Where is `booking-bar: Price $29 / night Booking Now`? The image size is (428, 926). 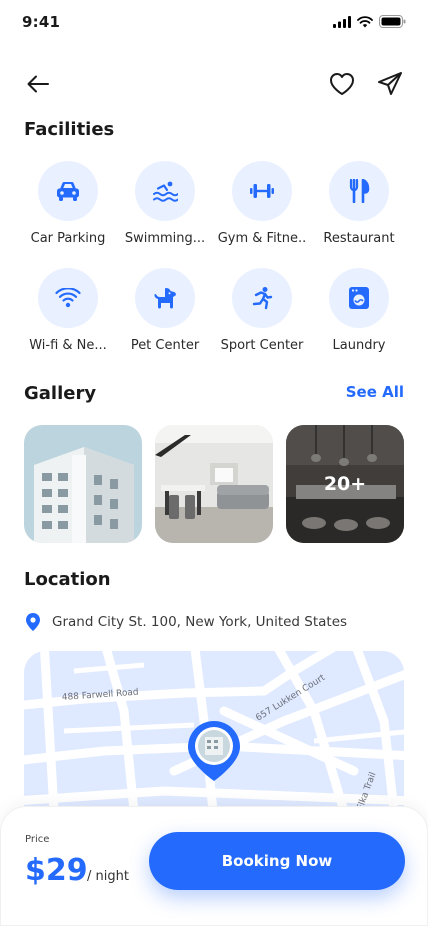
booking-bar: Price $29 / night Booking Now is located at coordinates (214, 866).